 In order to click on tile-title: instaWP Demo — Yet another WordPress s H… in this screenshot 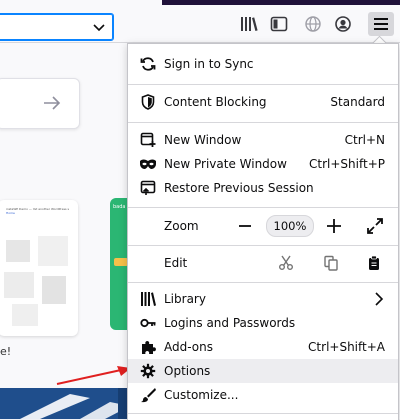, I will do `click(38, 211)`.